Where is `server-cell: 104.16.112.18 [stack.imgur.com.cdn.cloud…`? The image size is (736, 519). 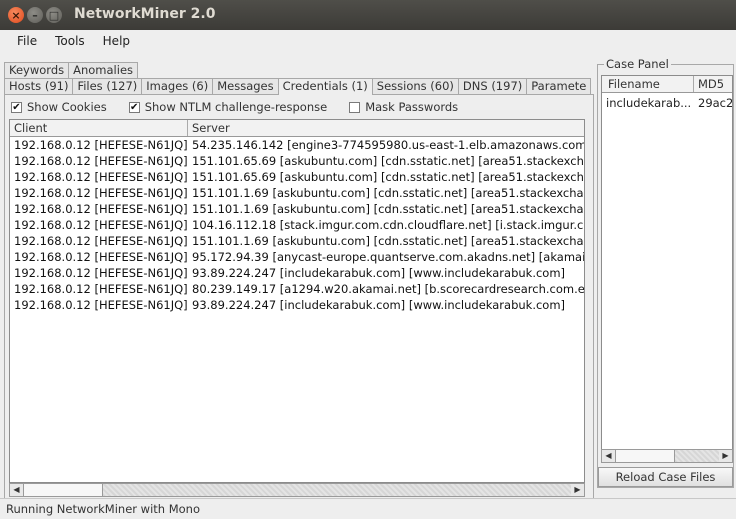 server-cell: 104.16.112.18 [stack.imgur.com.cdn.cloud… is located at coordinates (388, 225).